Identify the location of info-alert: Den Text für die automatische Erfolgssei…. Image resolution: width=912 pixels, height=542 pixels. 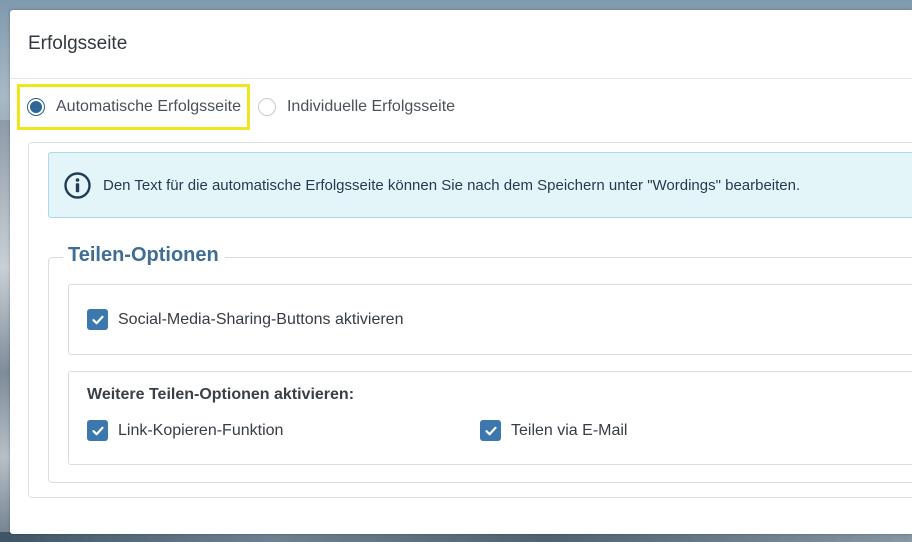
(480, 185).